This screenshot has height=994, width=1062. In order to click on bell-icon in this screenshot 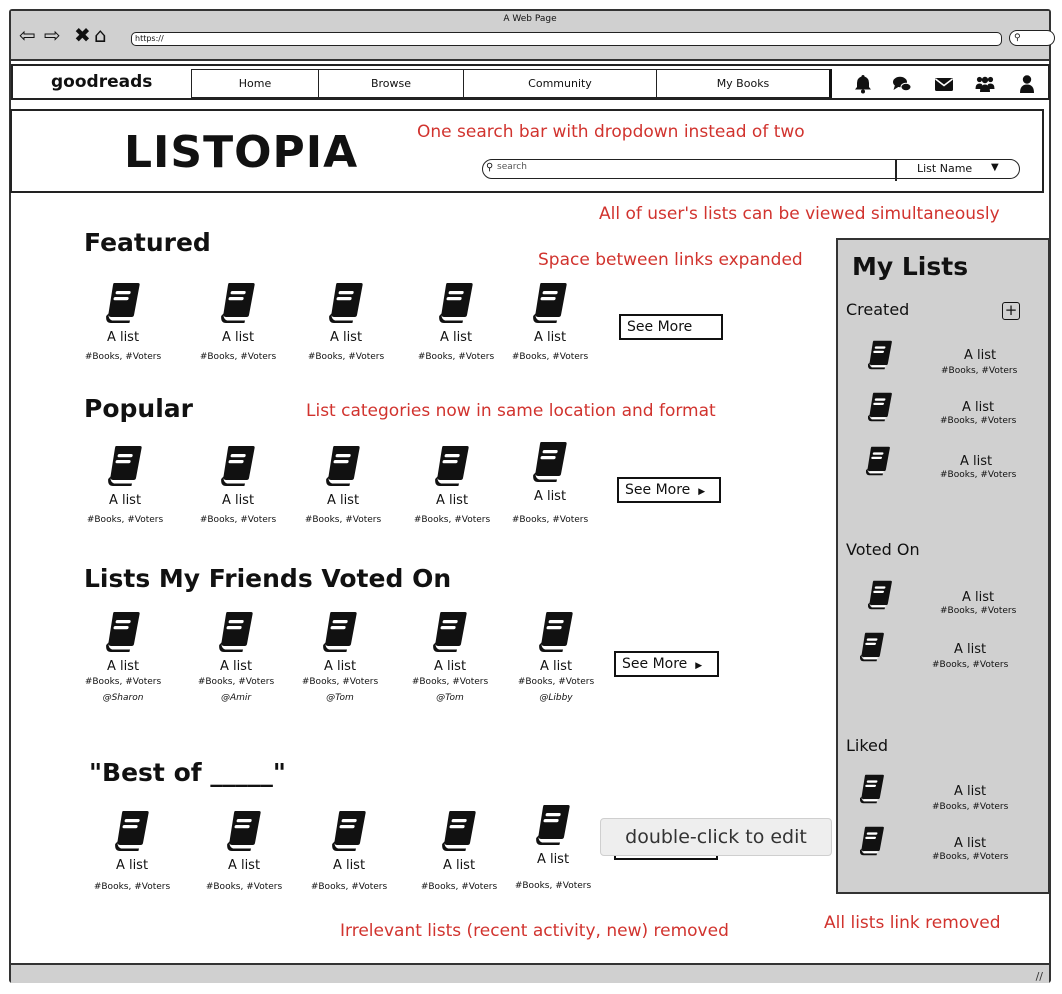, I will do `click(863, 84)`.